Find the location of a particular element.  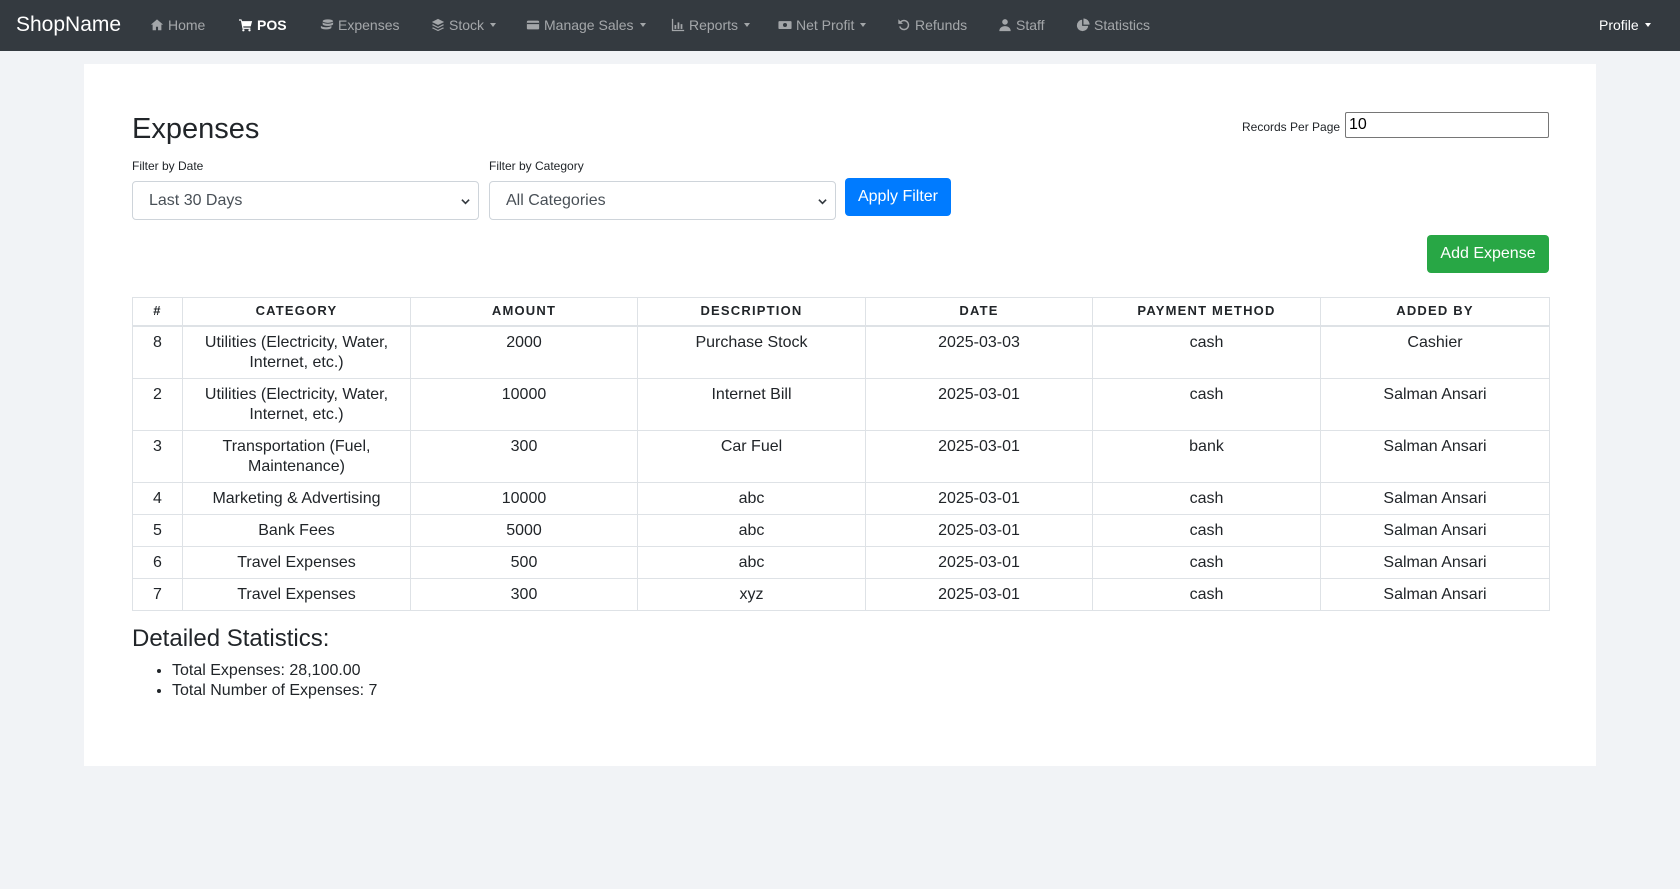

cell-description: Car Fuel is located at coordinates (751, 456).